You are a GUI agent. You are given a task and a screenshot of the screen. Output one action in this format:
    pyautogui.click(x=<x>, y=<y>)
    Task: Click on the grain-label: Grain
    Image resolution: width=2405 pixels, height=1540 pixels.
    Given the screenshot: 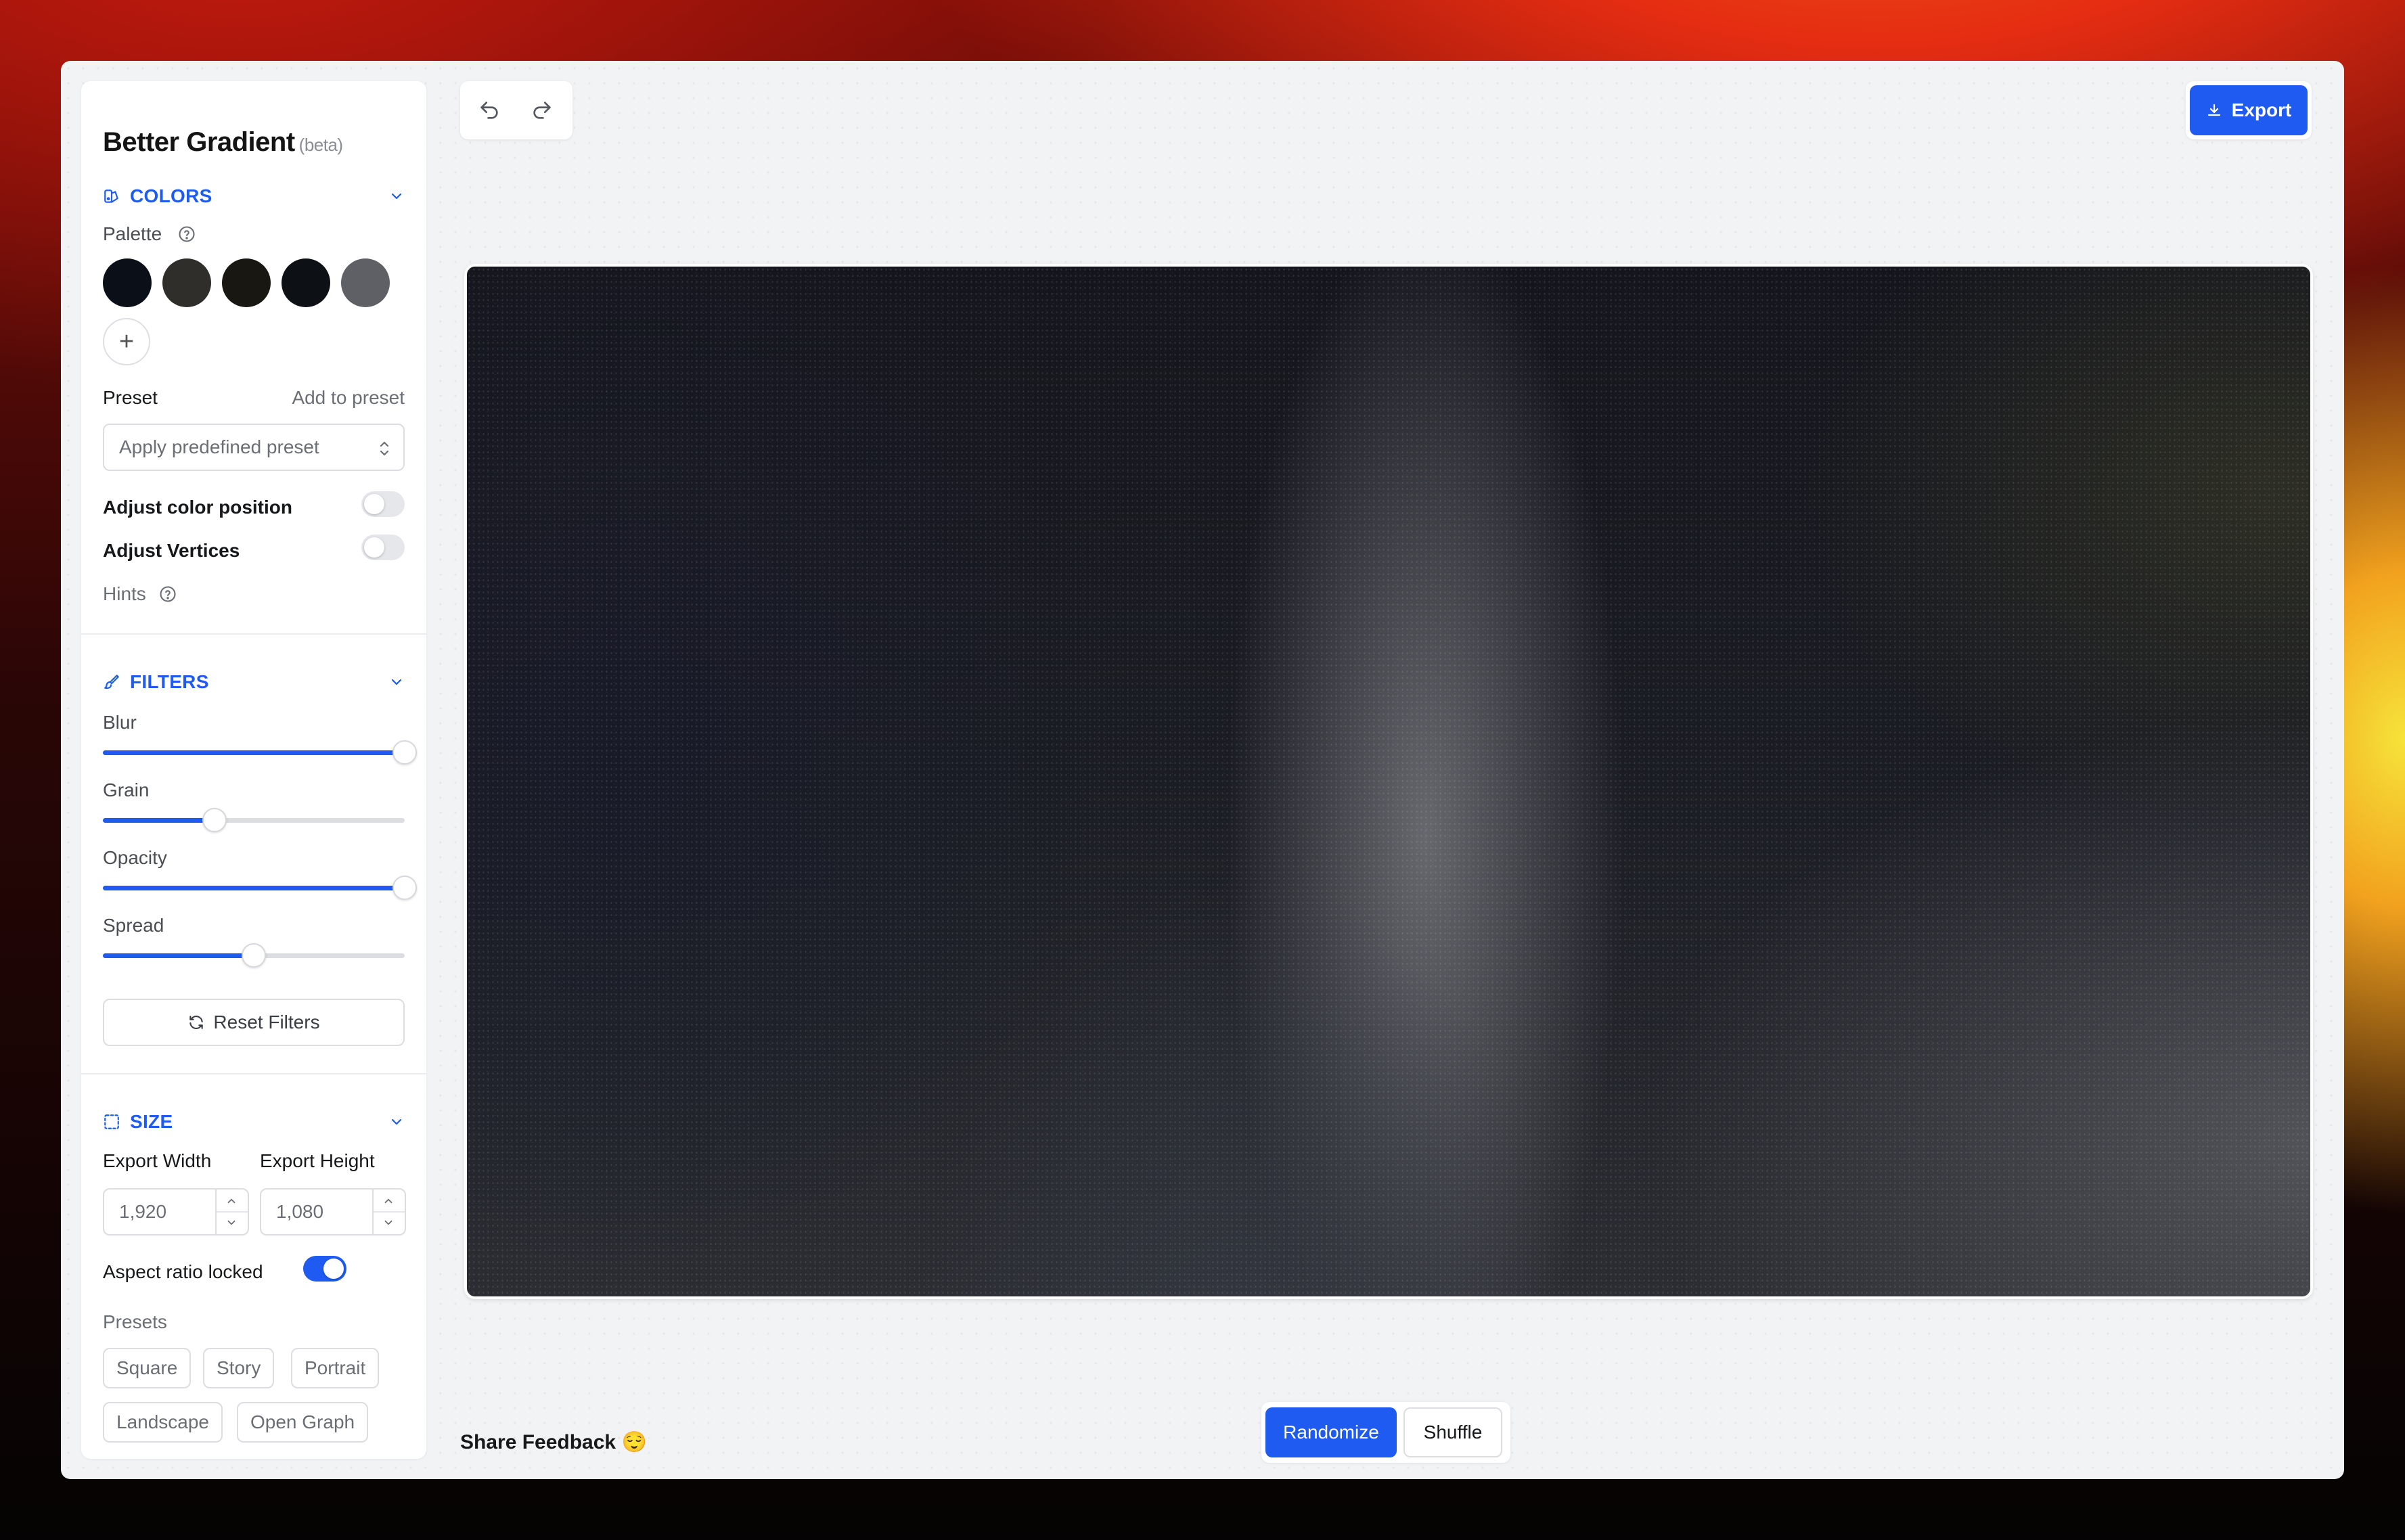 What is the action you would take?
    pyautogui.click(x=126, y=789)
    